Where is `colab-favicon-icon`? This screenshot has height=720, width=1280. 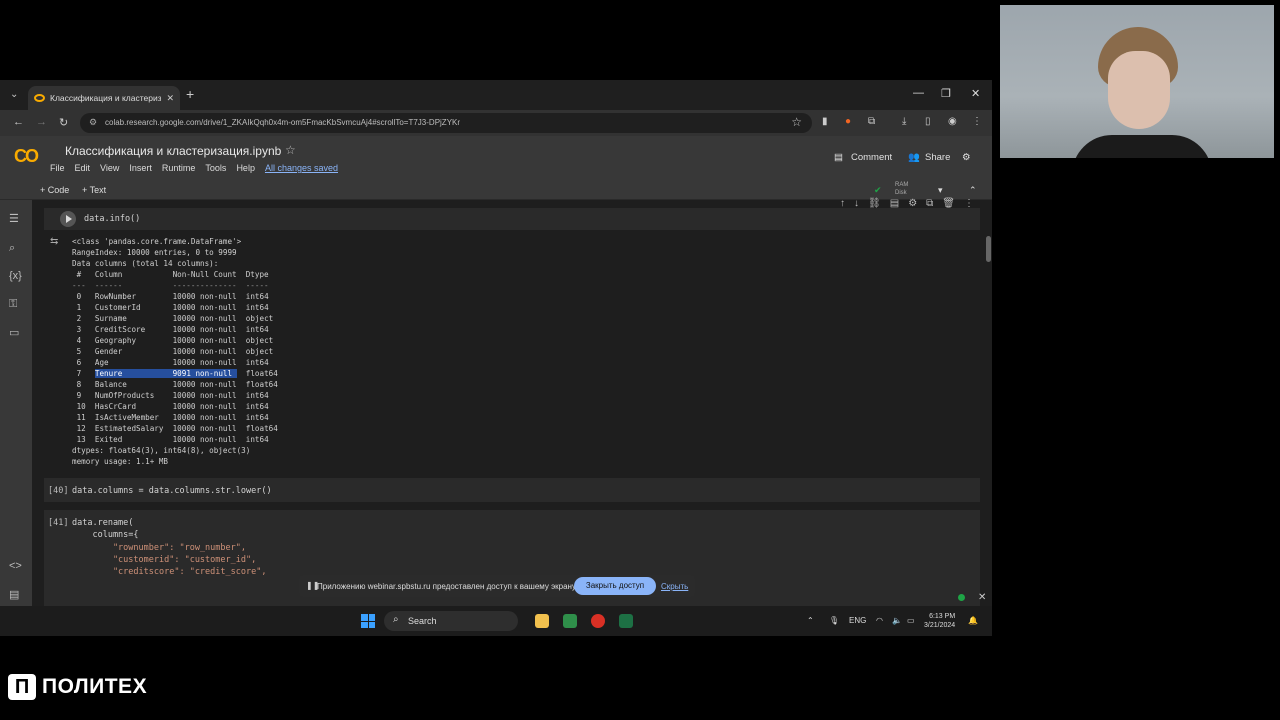
colab-favicon-icon is located at coordinates (39, 98).